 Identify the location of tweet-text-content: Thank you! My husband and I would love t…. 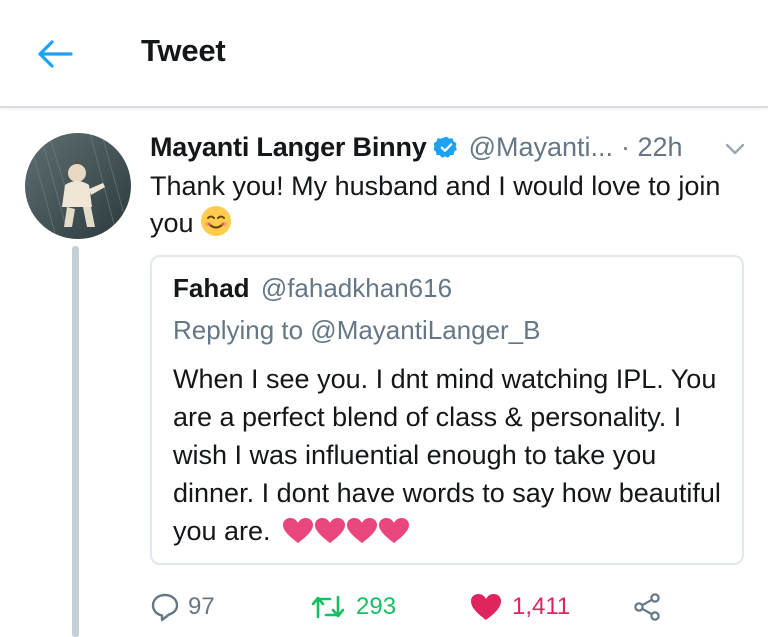
(435, 204).